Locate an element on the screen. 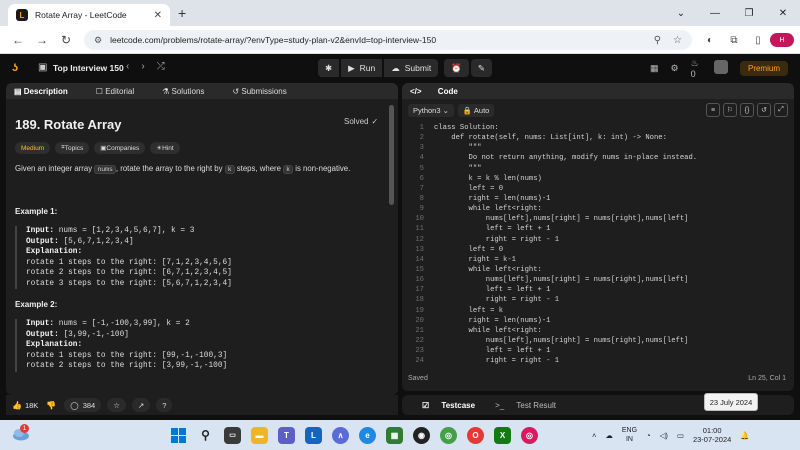  code-line: 21 while left<right: is located at coordinates (598, 331).